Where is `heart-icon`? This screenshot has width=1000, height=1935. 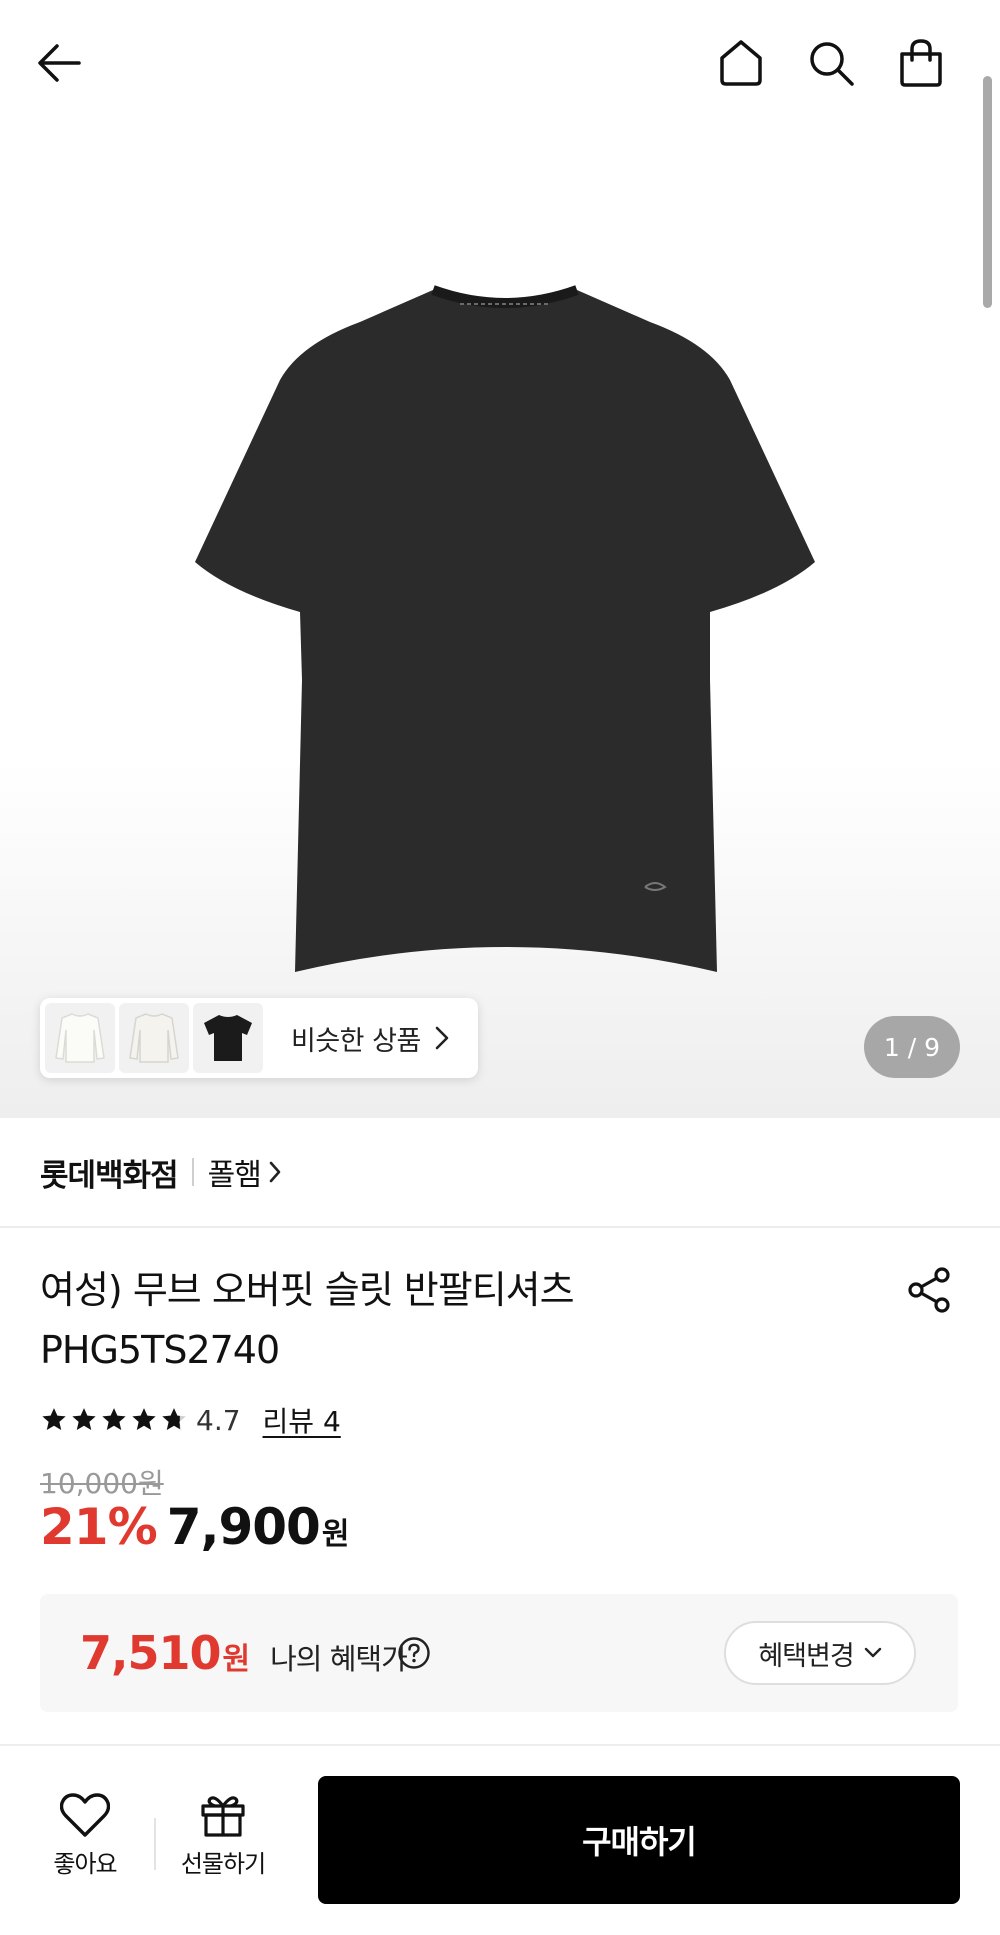
heart-icon is located at coordinates (85, 1815).